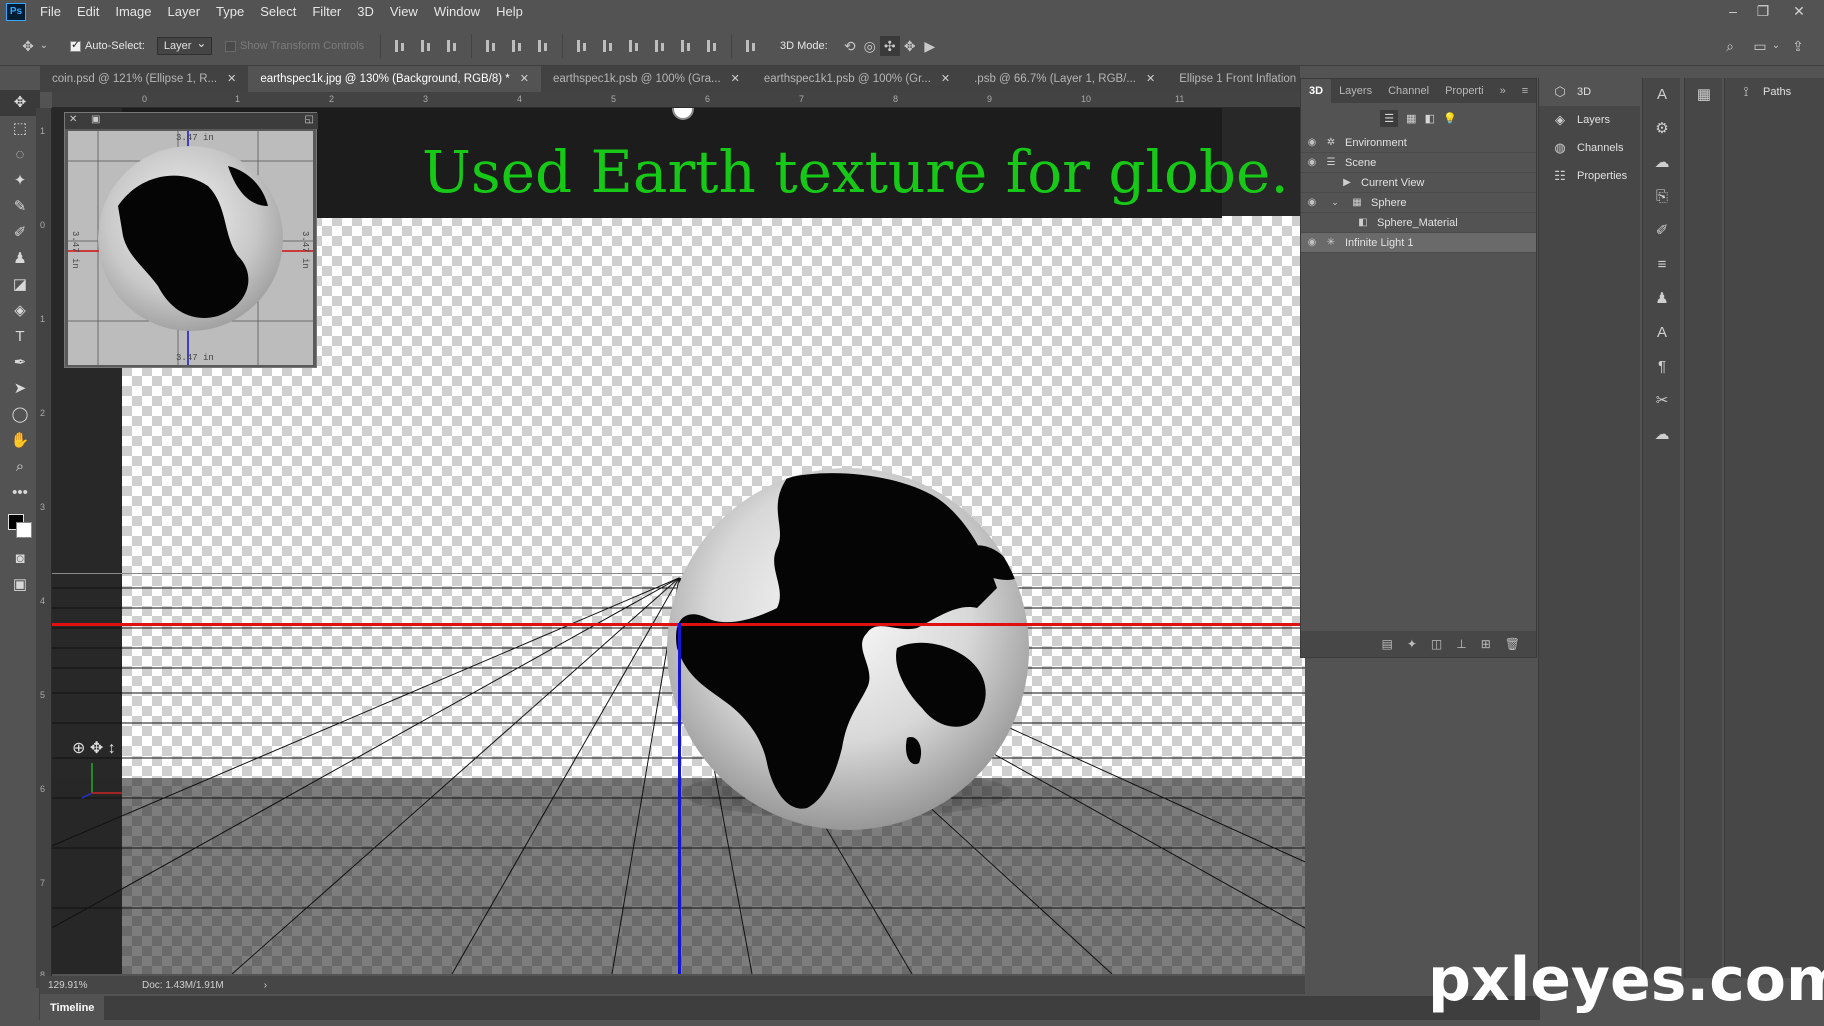  What do you see at coordinates (230, 12) in the screenshot?
I see `menu-type: Type` at bounding box center [230, 12].